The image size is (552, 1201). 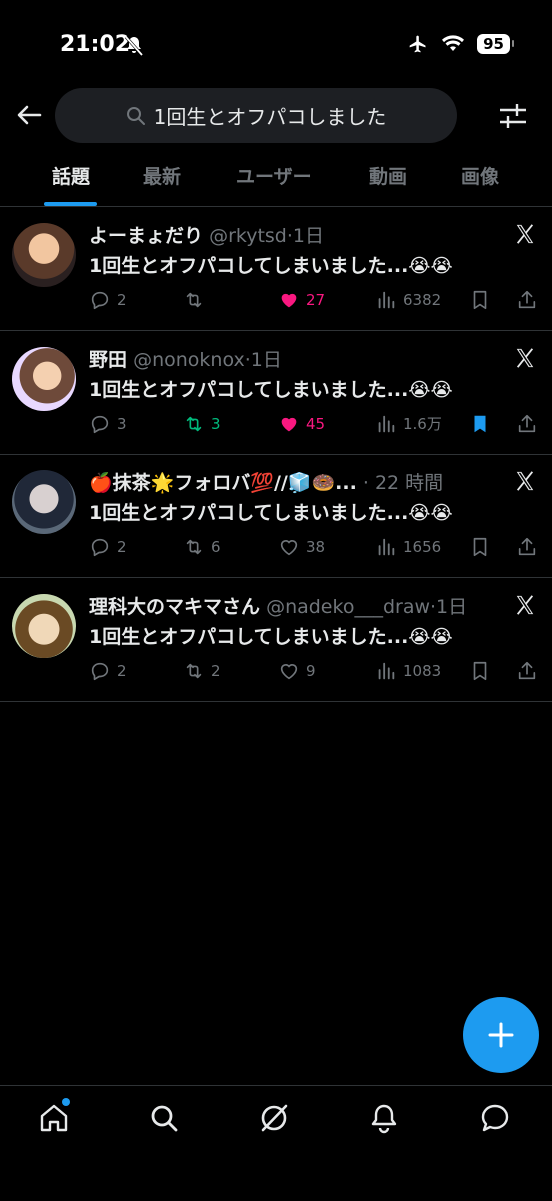 I want to click on user-handle: @rkytsd, so click(x=248, y=236).